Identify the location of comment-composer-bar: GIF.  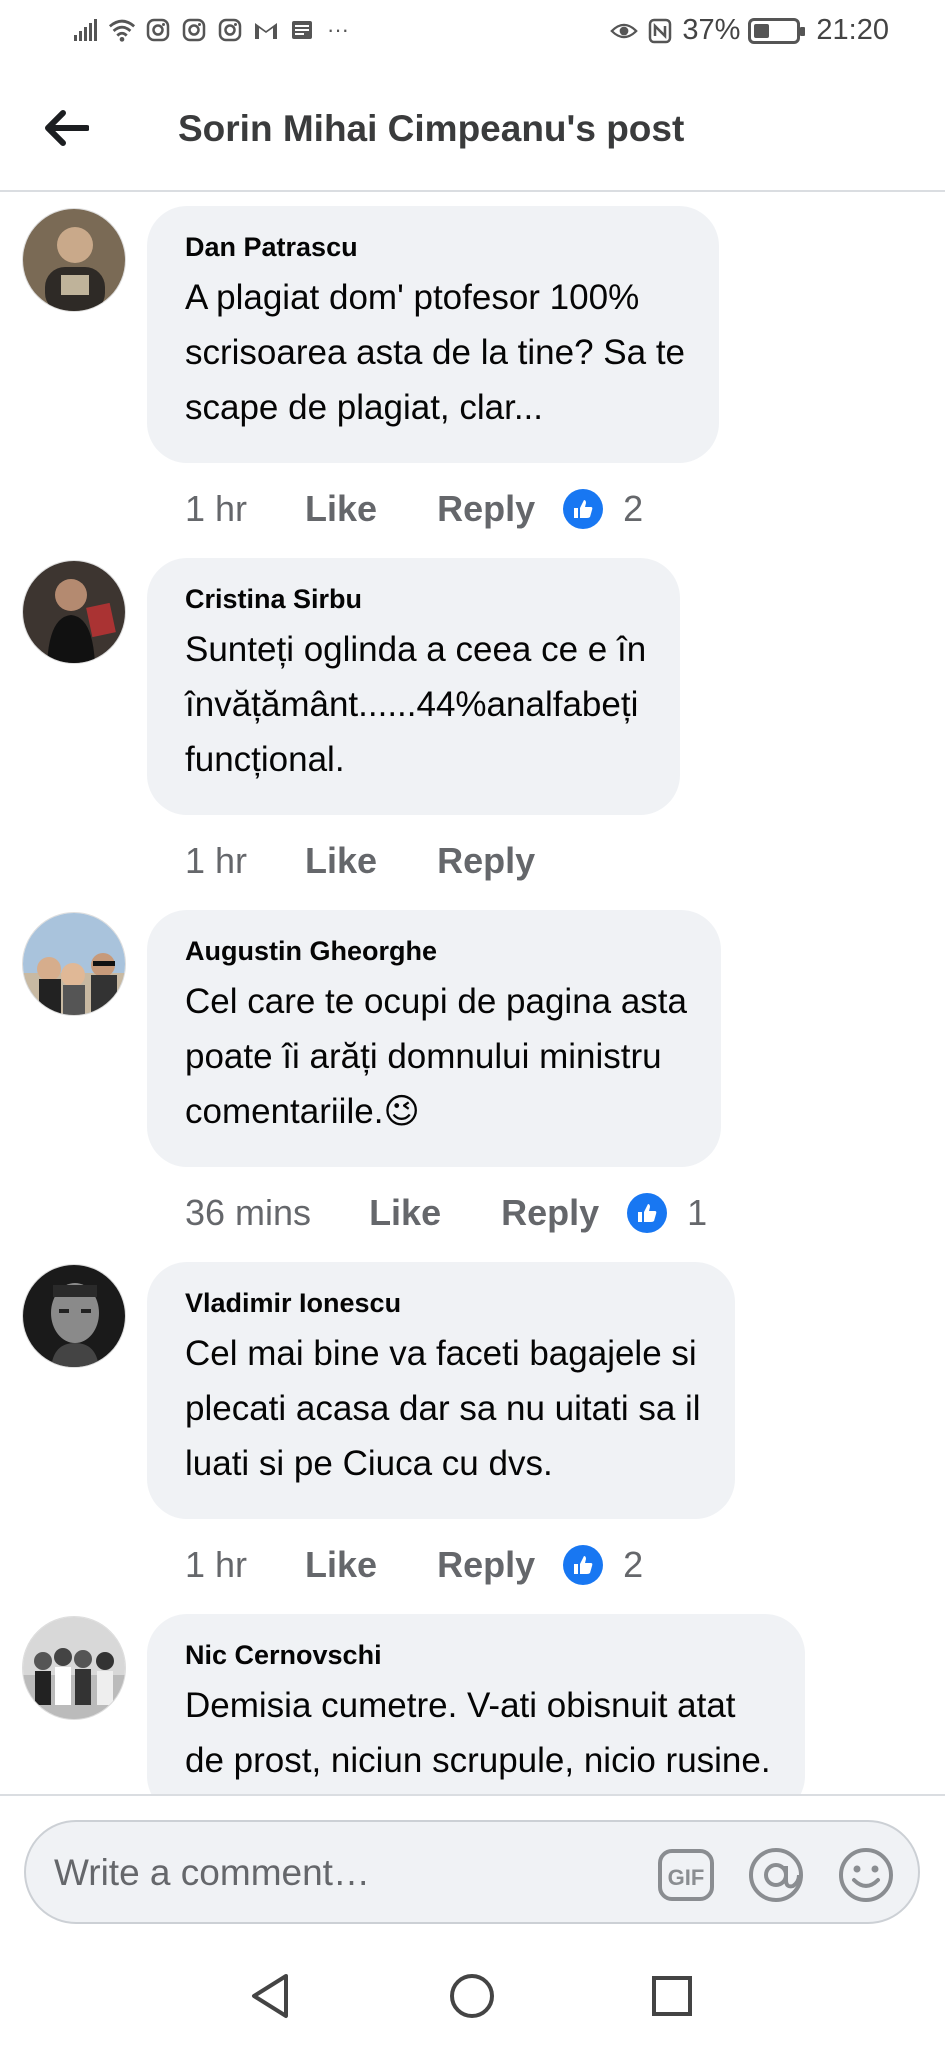
(472, 1869).